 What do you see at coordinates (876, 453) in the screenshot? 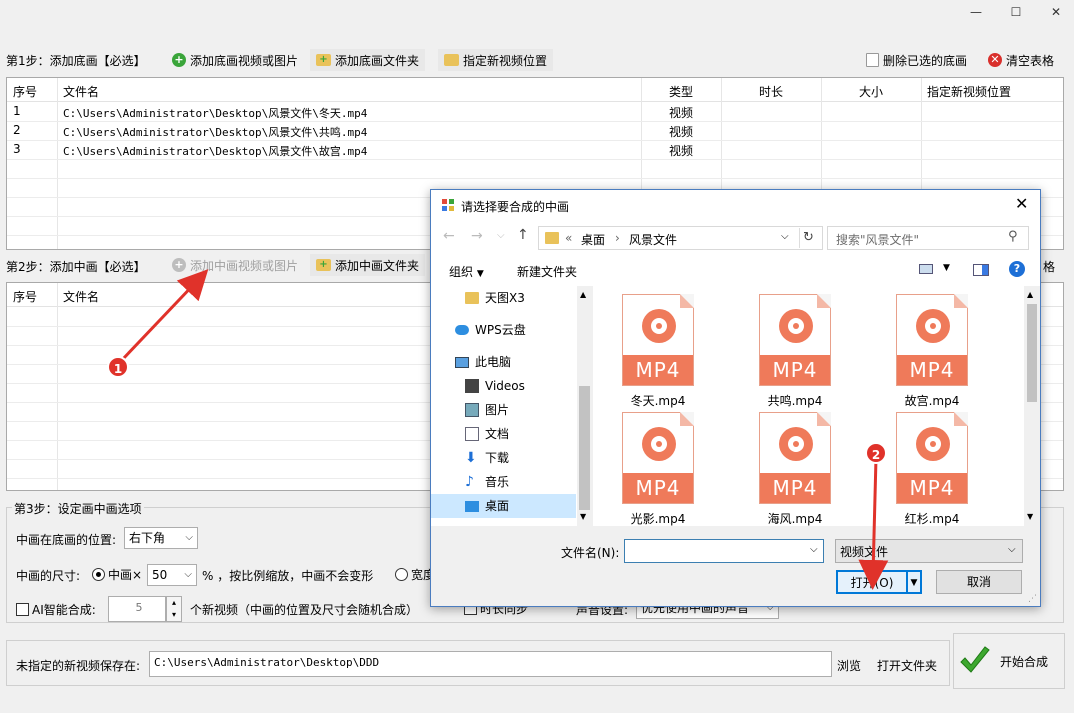
I see `annotation-marker-2: 2` at bounding box center [876, 453].